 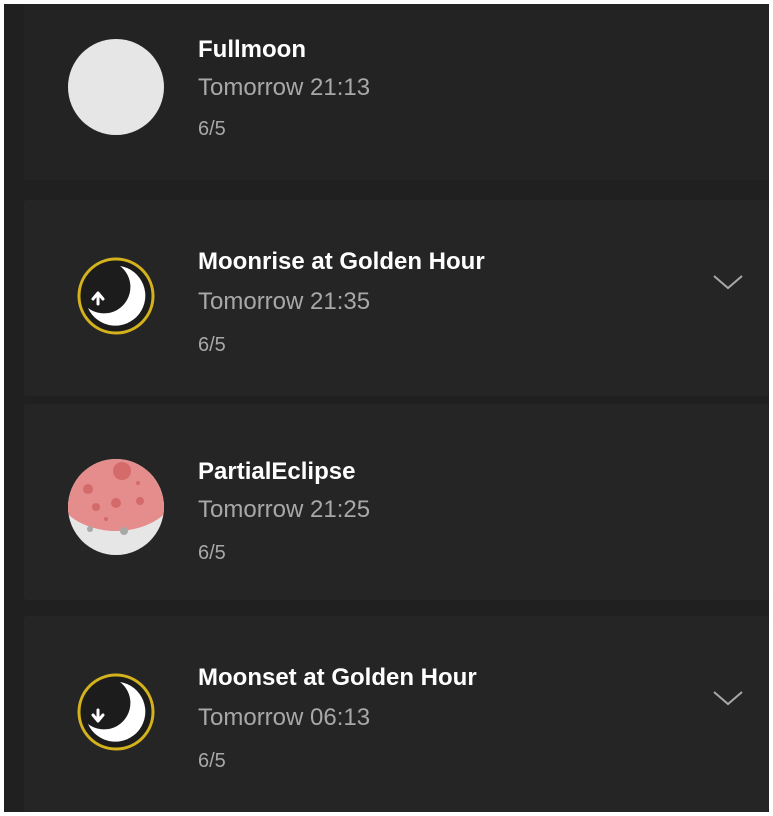 What do you see at coordinates (116, 296) in the screenshot?
I see `moonrise-icon` at bounding box center [116, 296].